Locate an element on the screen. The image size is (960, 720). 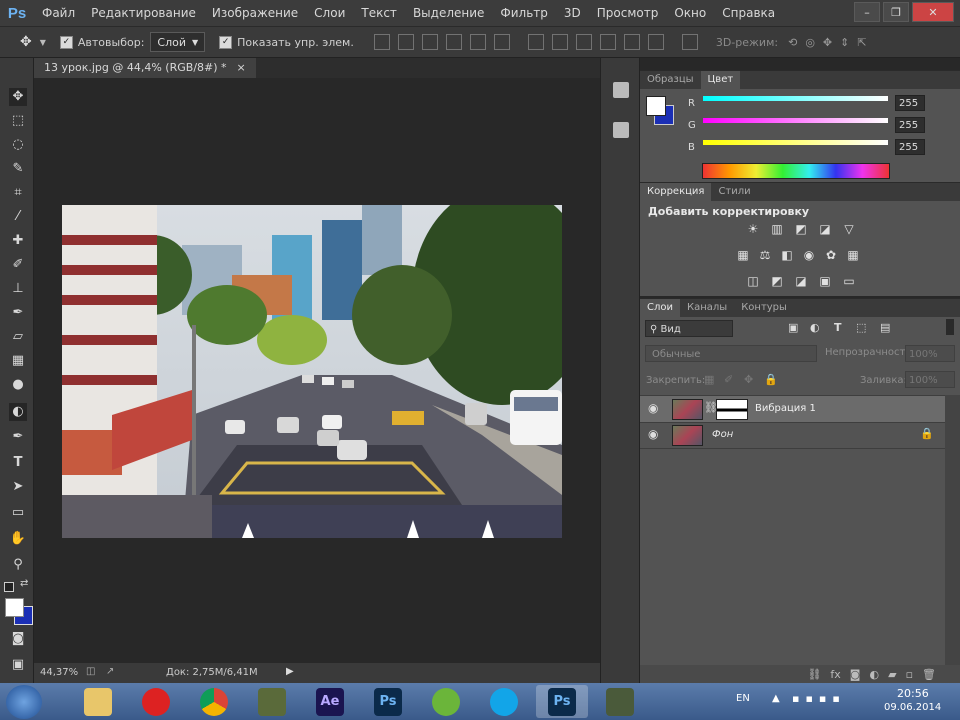
menu-help: Справка is located at coordinates (748, 13).